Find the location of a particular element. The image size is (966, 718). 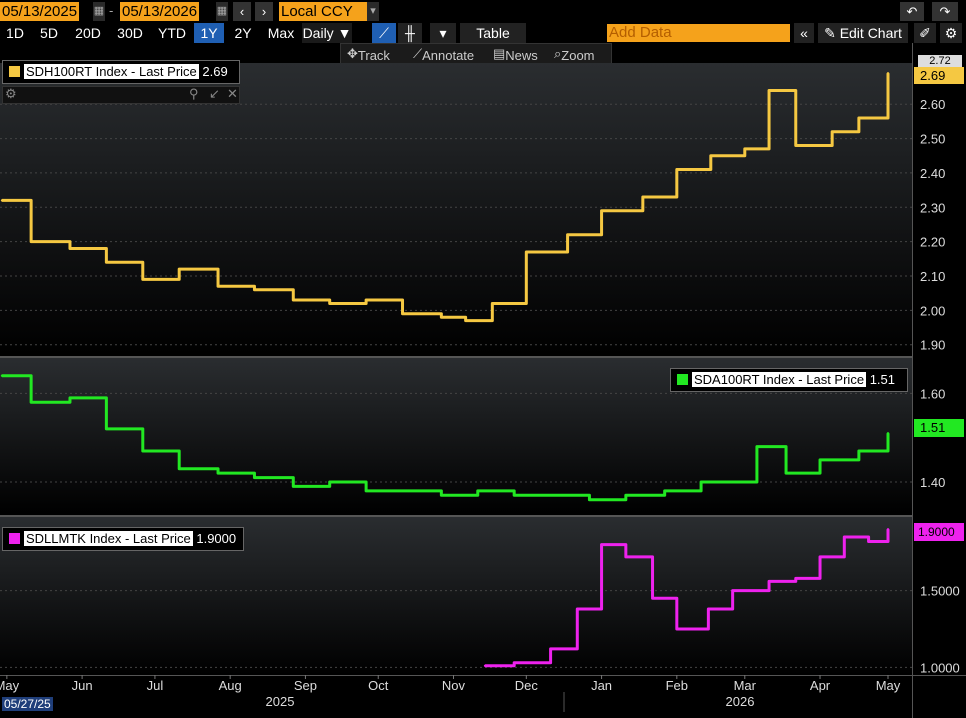

redo-icon: ↷ is located at coordinates (945, 11).